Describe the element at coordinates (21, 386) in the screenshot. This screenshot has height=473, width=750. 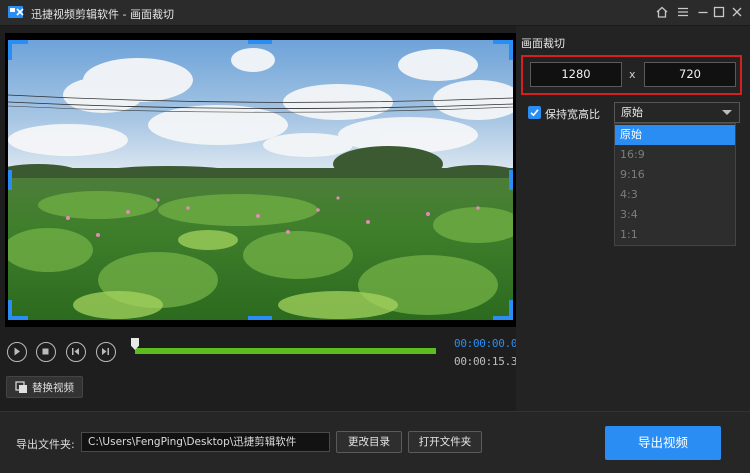
I see `replace-video-icon` at that location.